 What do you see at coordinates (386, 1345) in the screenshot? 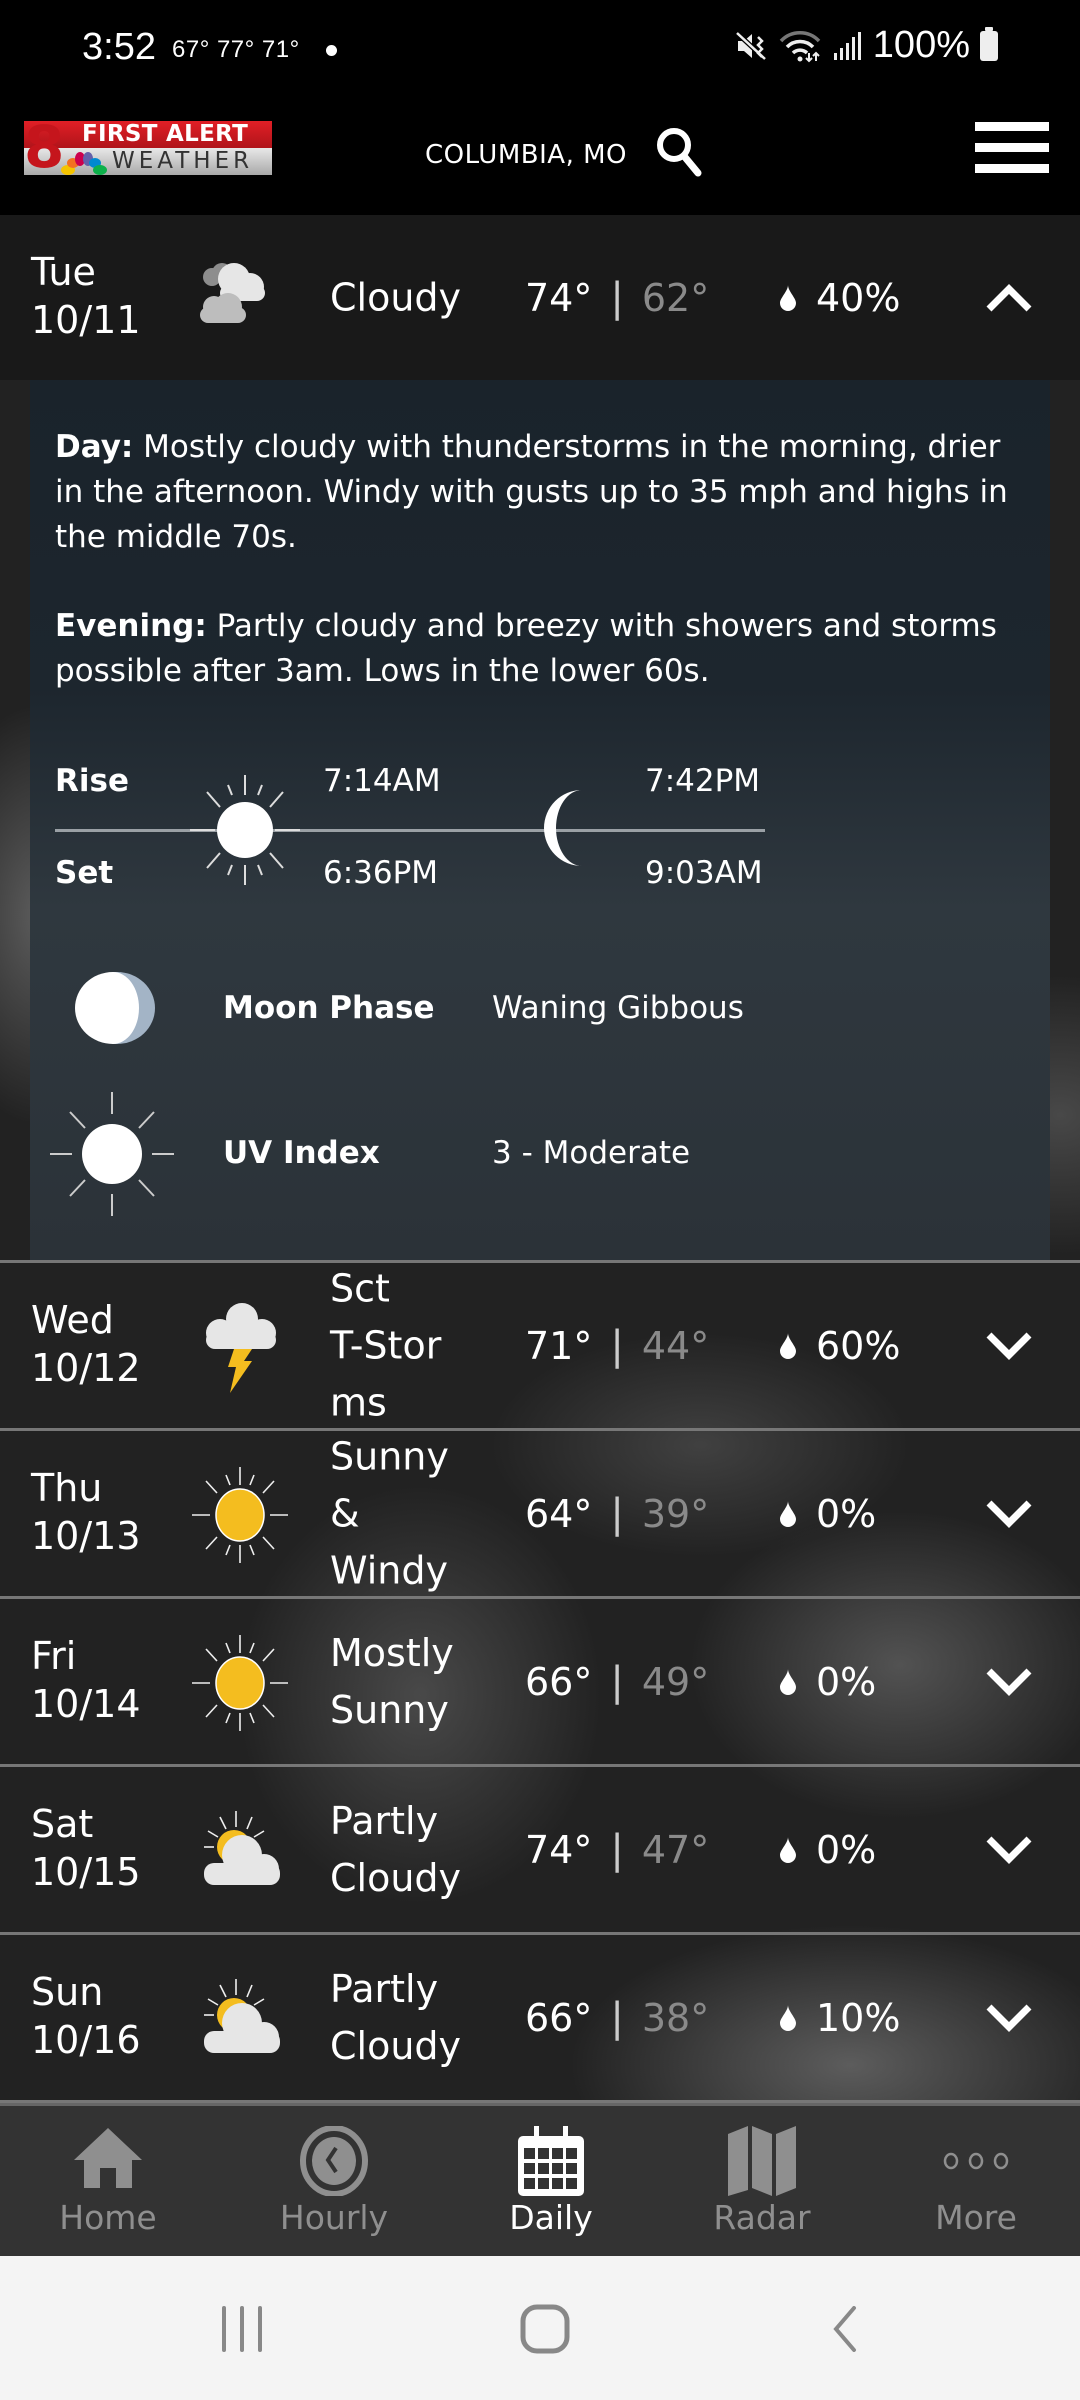
I see `forecast-condition: Sct T-Stor ms` at bounding box center [386, 1345].